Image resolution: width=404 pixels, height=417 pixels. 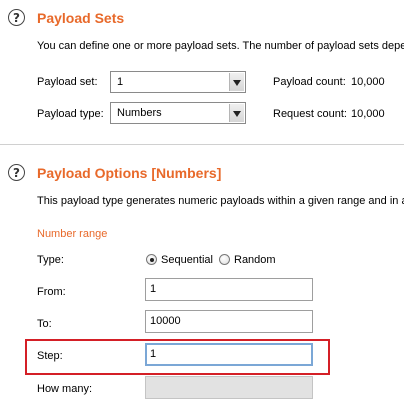 What do you see at coordinates (229, 289) in the screenshot?
I see `from-input: 1` at bounding box center [229, 289].